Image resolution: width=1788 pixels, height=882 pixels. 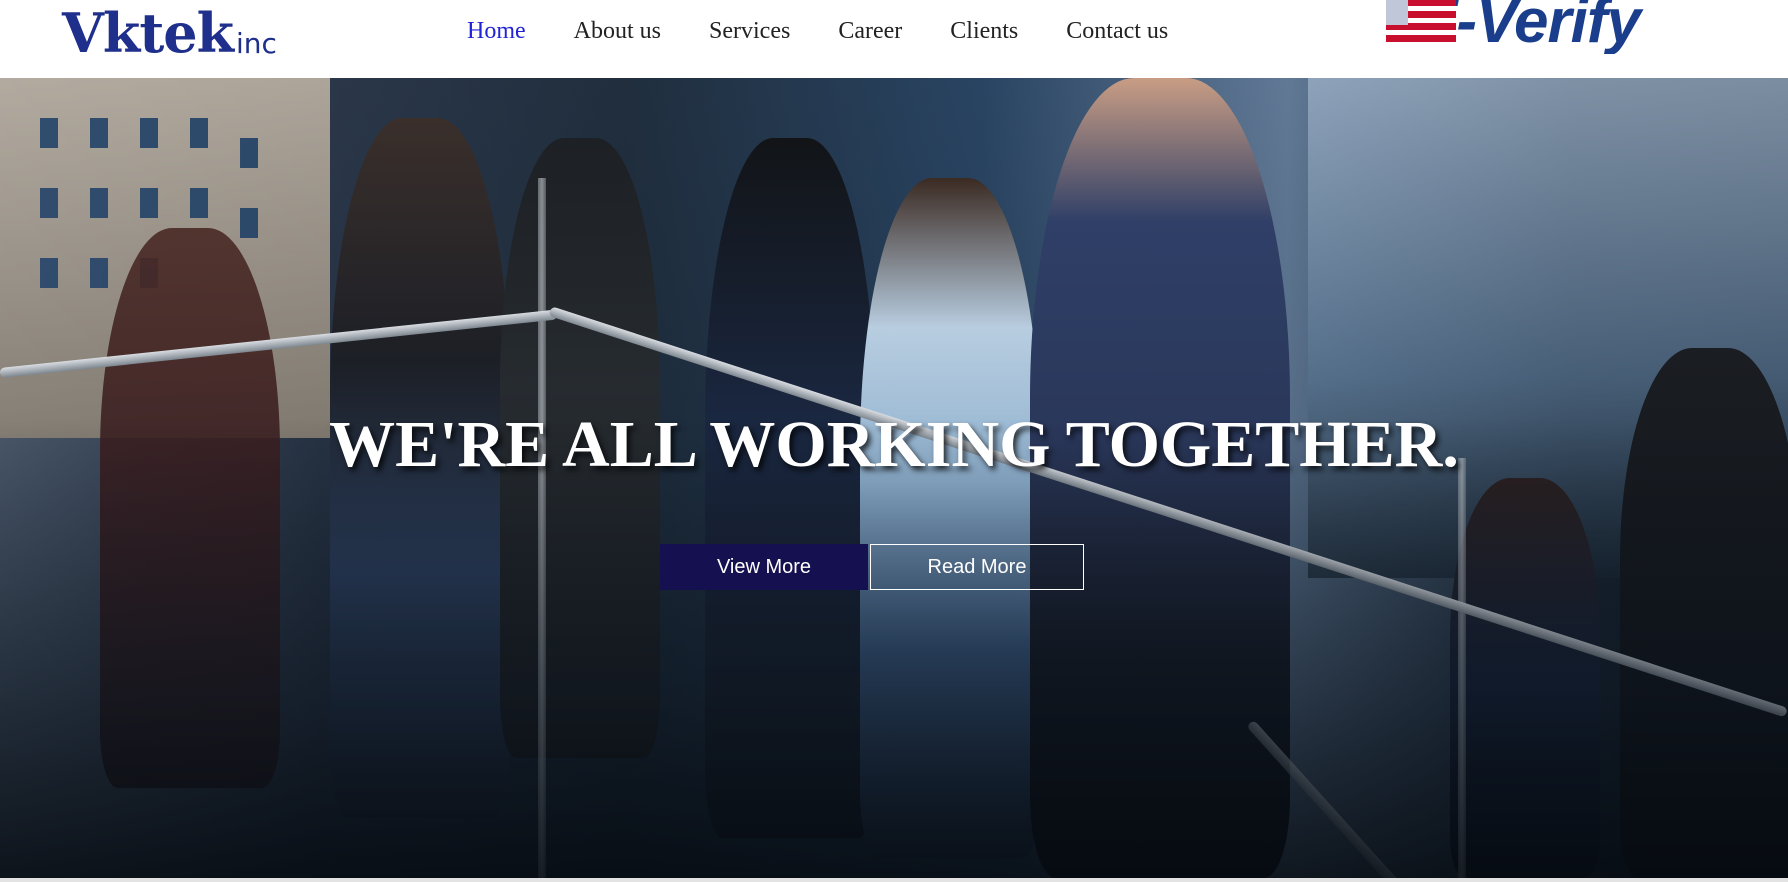 What do you see at coordinates (1117, 31) in the screenshot?
I see `nav-contact-us: Contact us` at bounding box center [1117, 31].